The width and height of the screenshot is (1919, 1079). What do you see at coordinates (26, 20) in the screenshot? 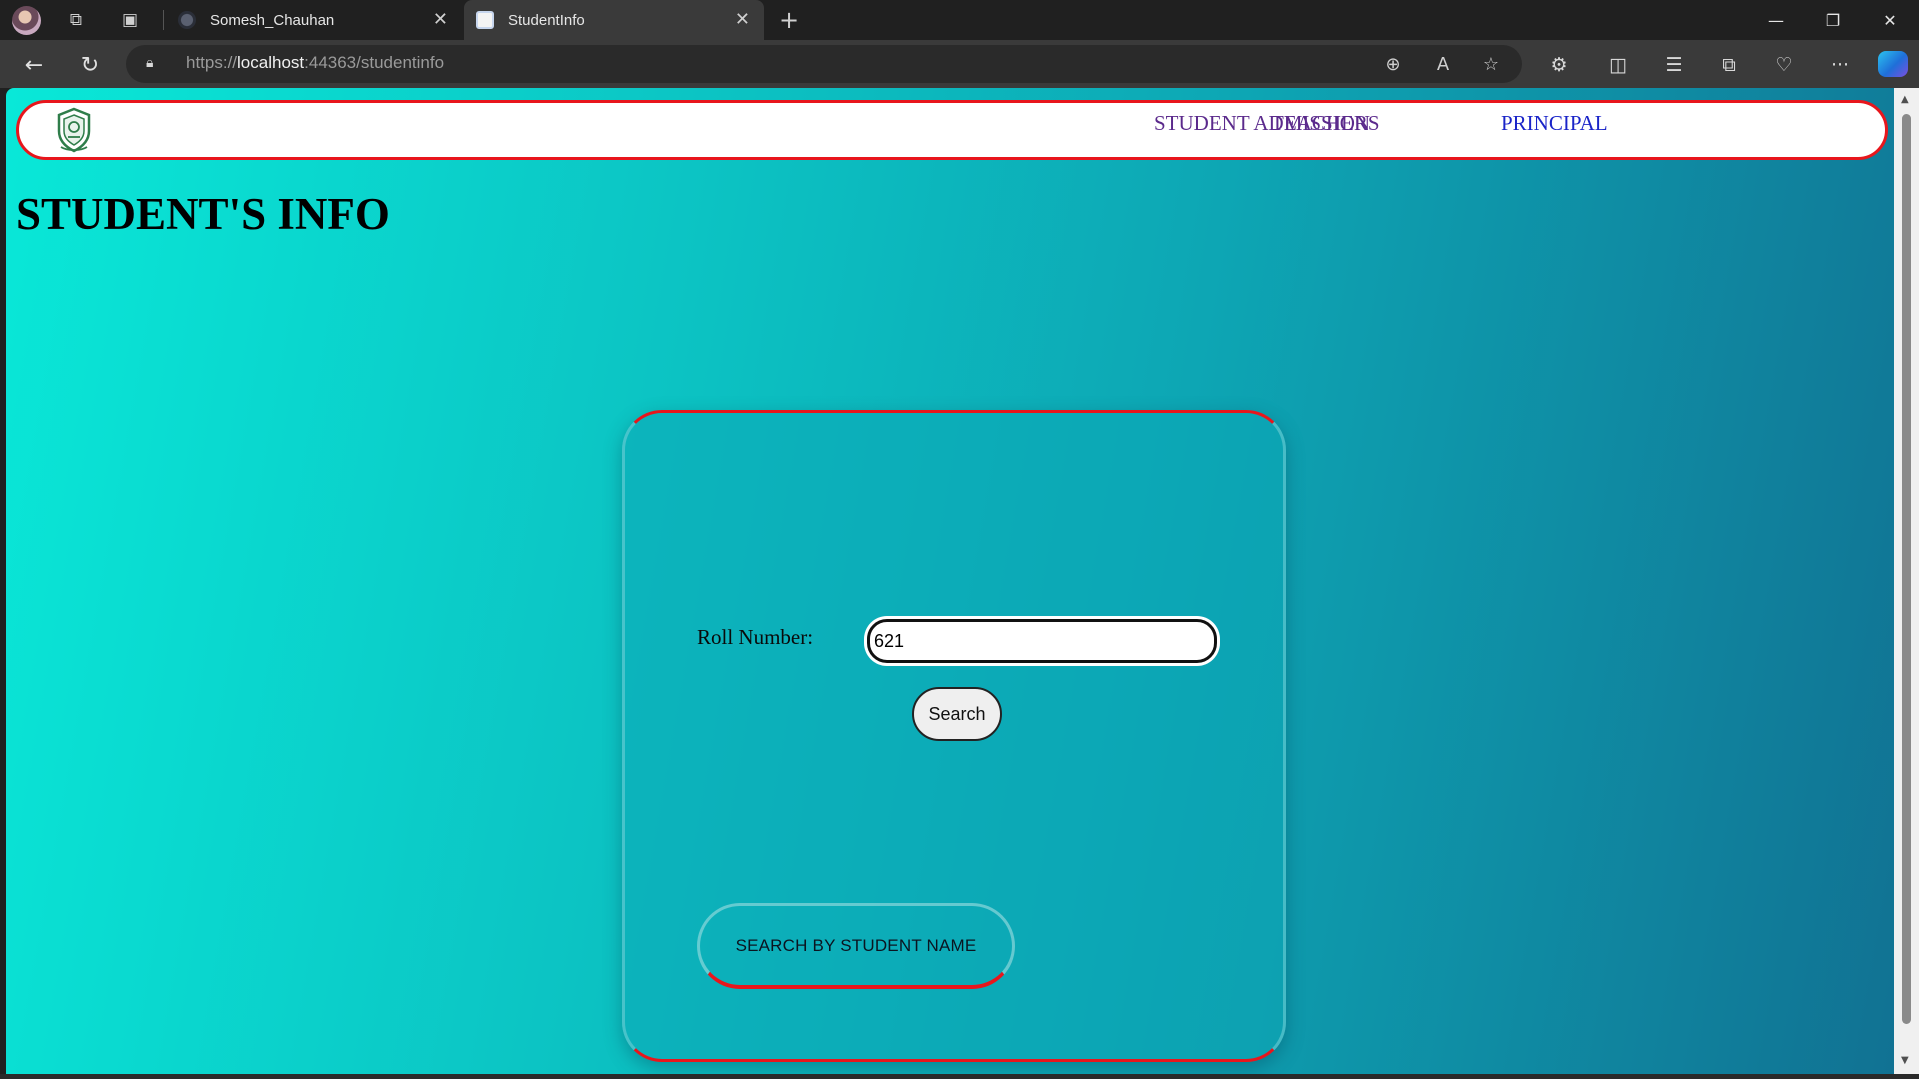
I see `profile-avatar` at bounding box center [26, 20].